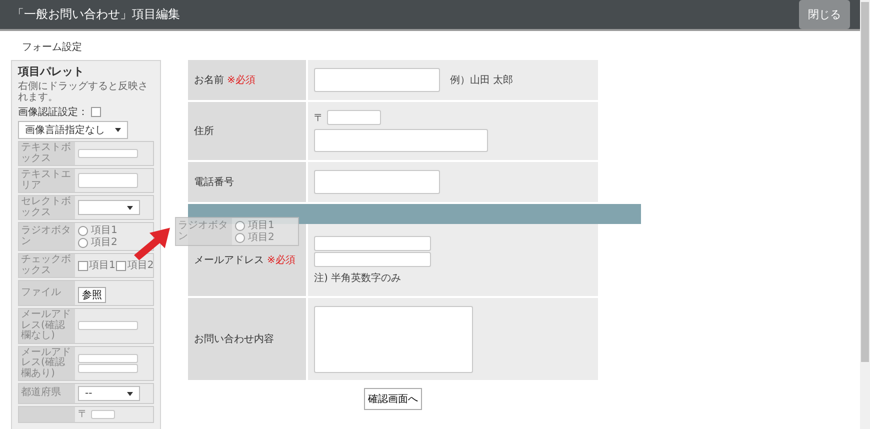 This screenshot has height=429, width=870. Describe the element at coordinates (96, 14) in the screenshot. I see `window-title: 「一般お問い合わせ」項目編集` at that location.